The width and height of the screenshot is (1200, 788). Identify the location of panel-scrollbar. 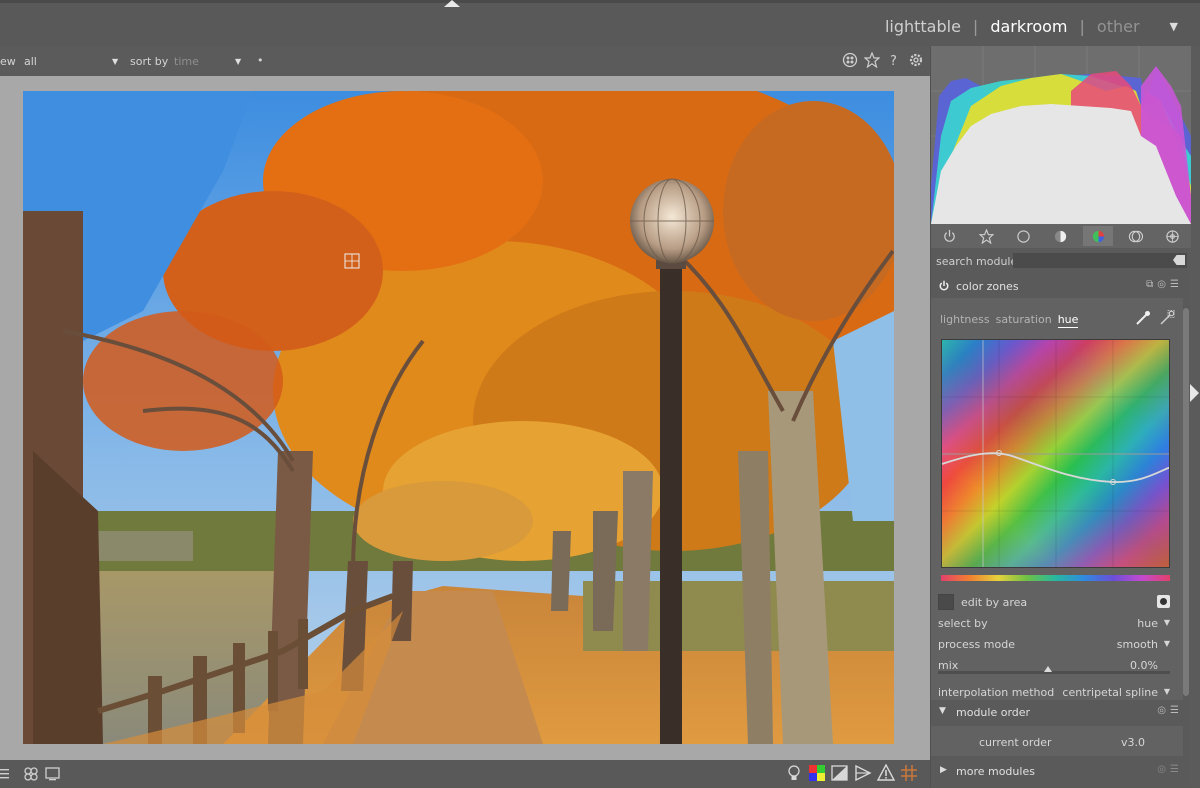
(1186, 502).